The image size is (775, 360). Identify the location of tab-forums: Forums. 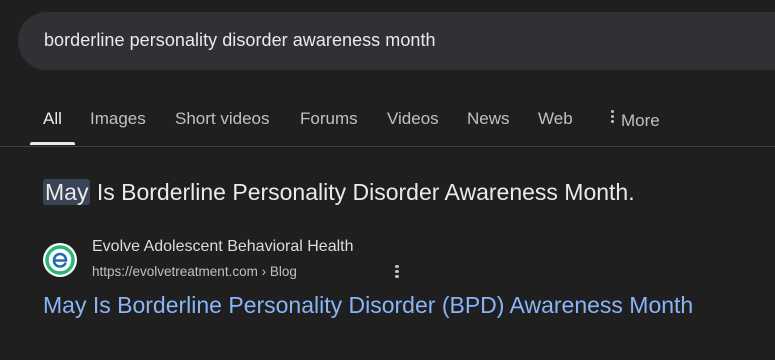
(329, 119).